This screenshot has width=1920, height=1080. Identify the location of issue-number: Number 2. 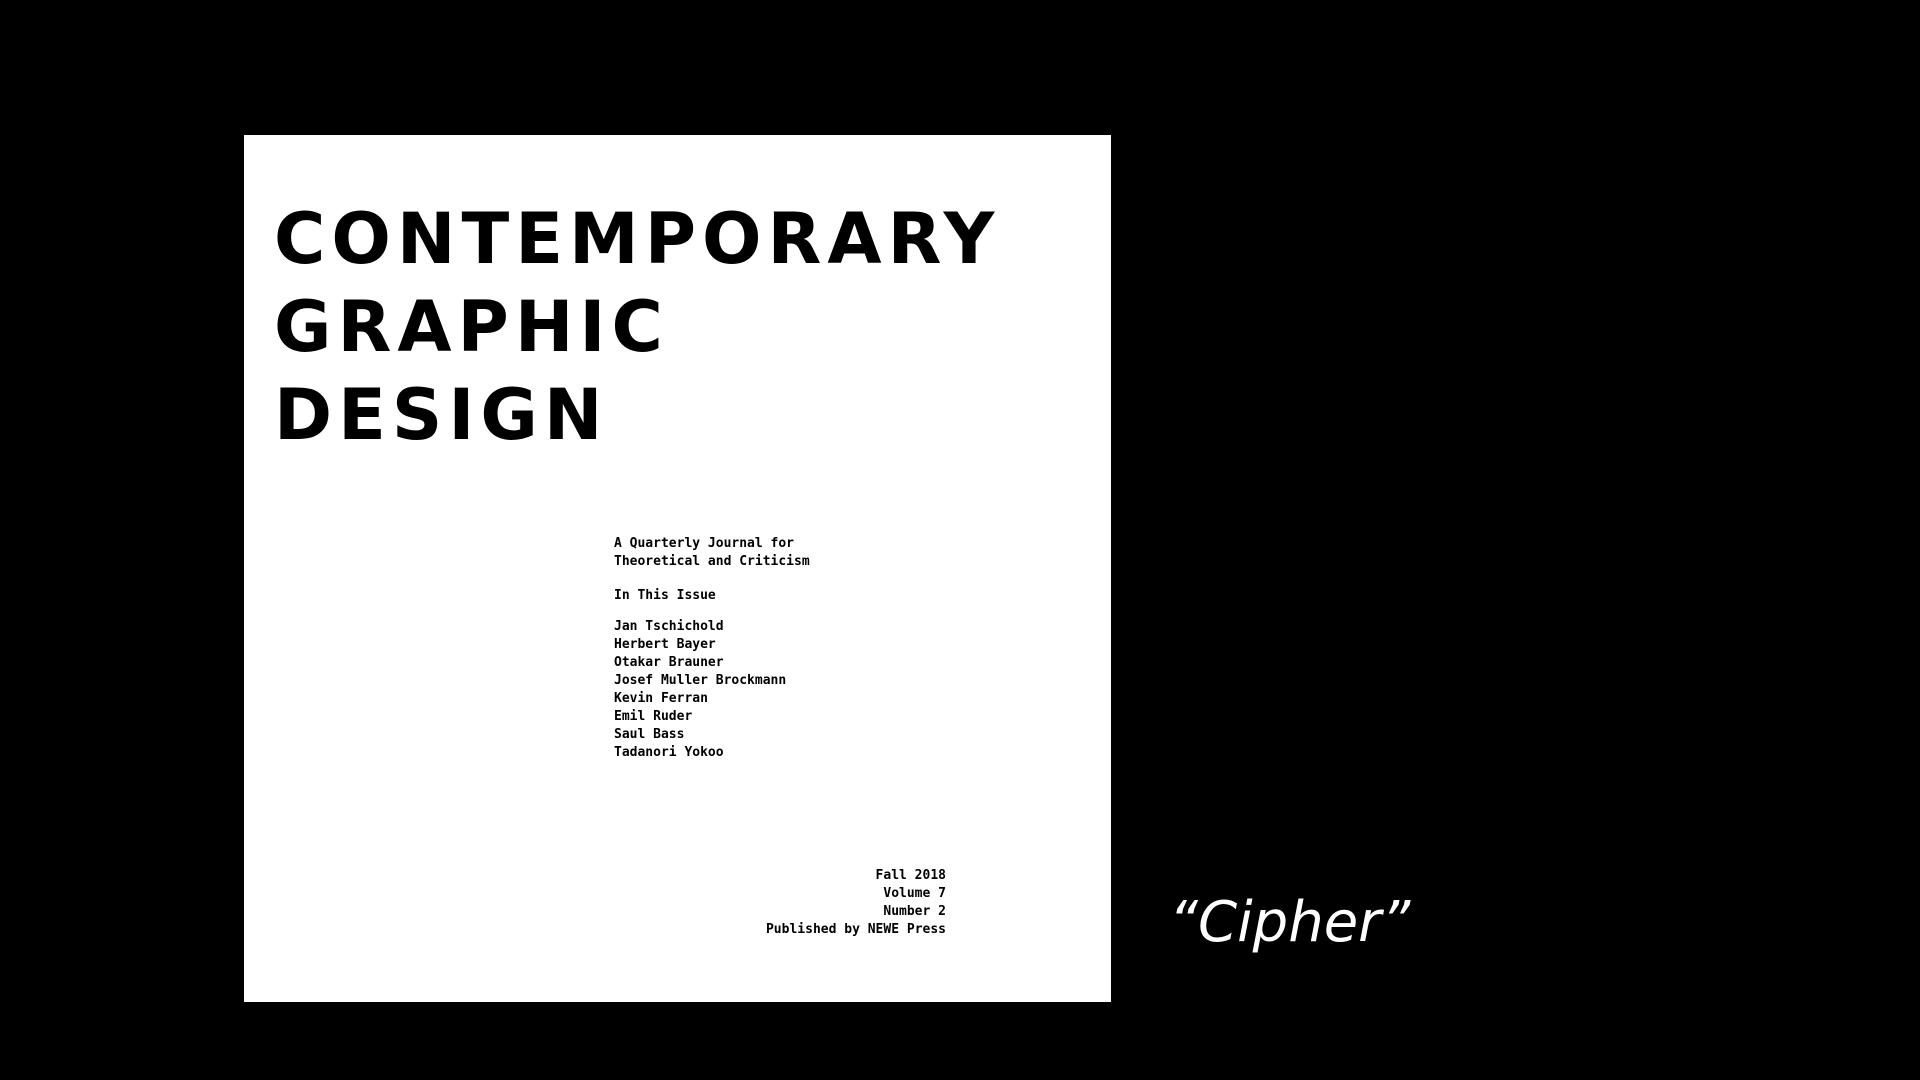
(914, 911).